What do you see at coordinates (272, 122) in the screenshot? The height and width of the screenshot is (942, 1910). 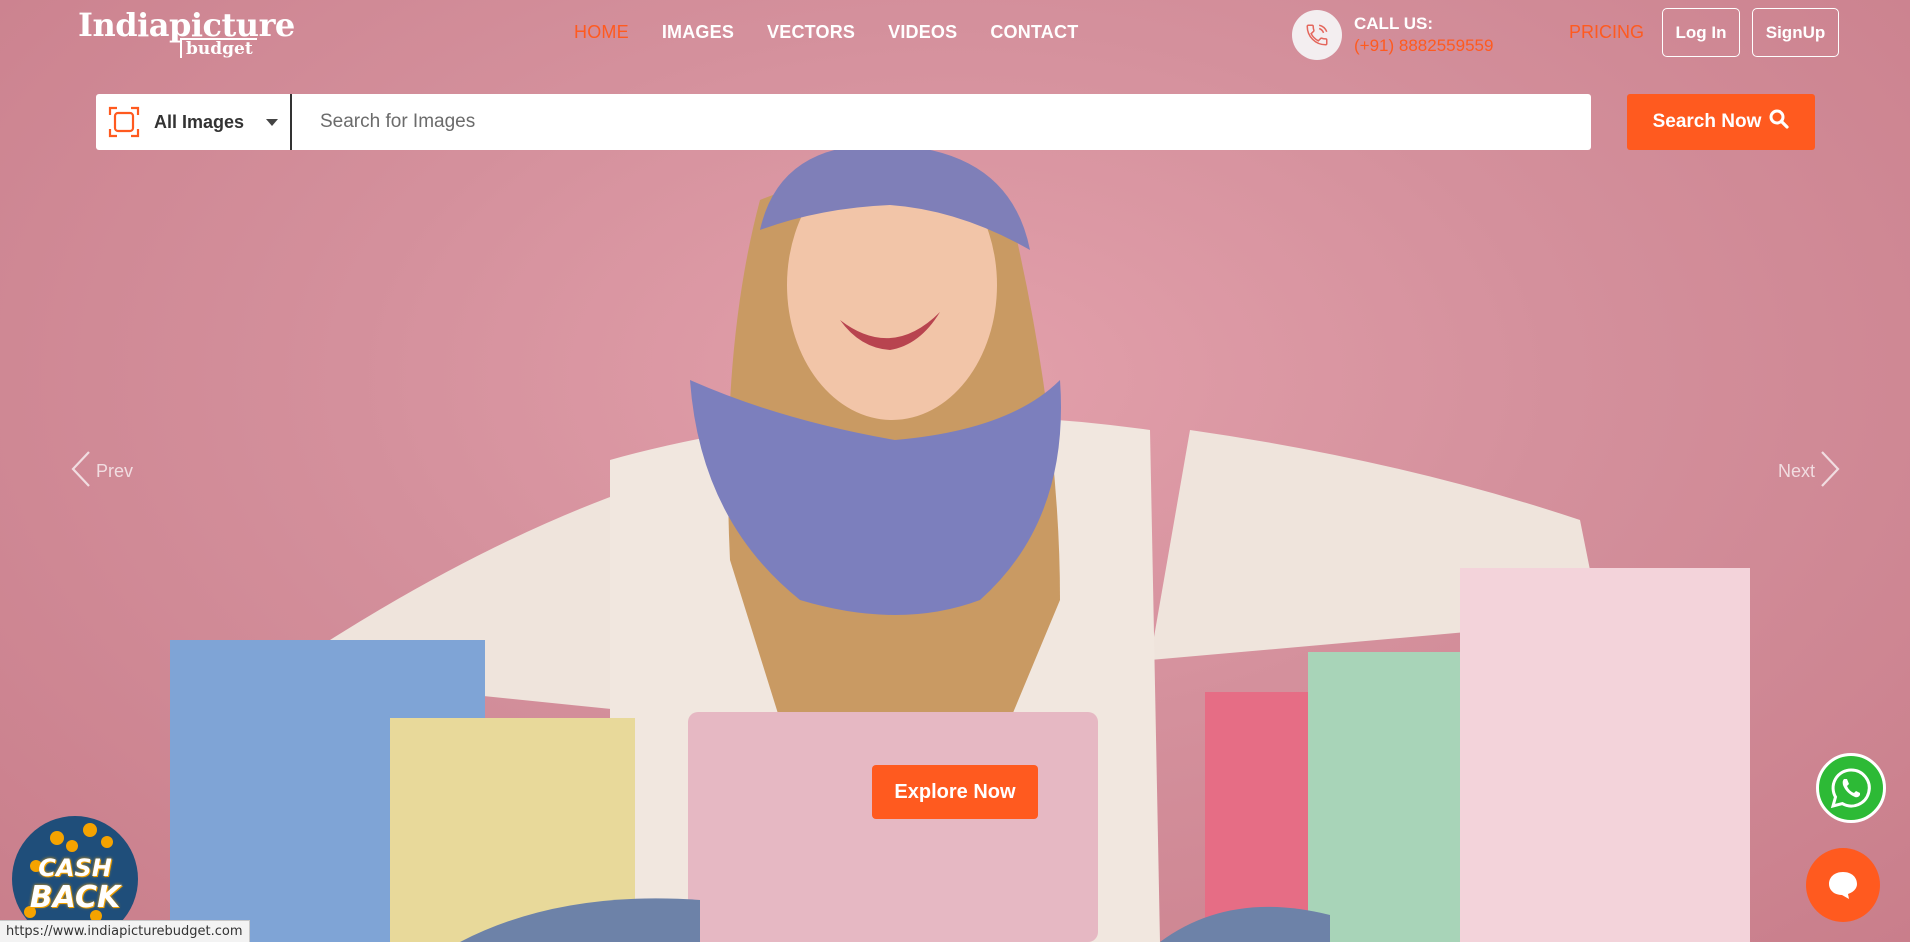 I see `caret-down-icon` at bounding box center [272, 122].